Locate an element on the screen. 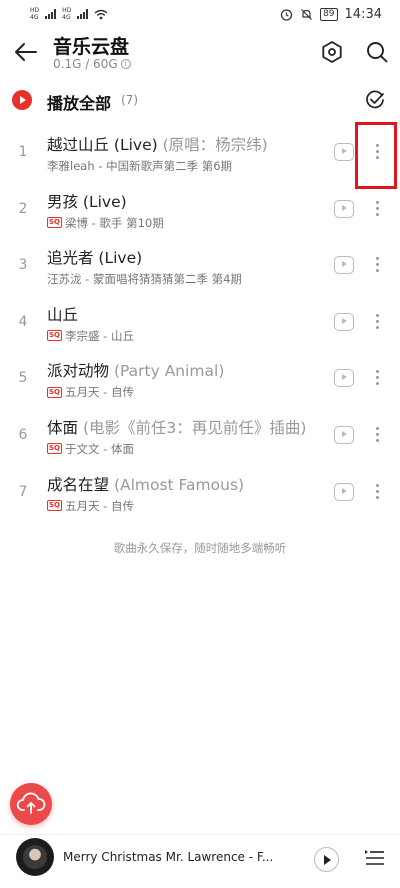 The width and height of the screenshot is (400, 888). song-row: 4 山丘 SQ 李宗盛 - 山丘 is located at coordinates (200, 322).